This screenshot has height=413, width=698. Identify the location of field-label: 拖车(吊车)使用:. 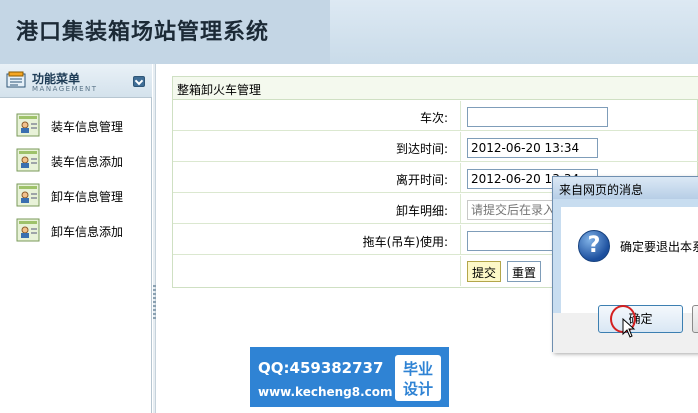
(405, 242).